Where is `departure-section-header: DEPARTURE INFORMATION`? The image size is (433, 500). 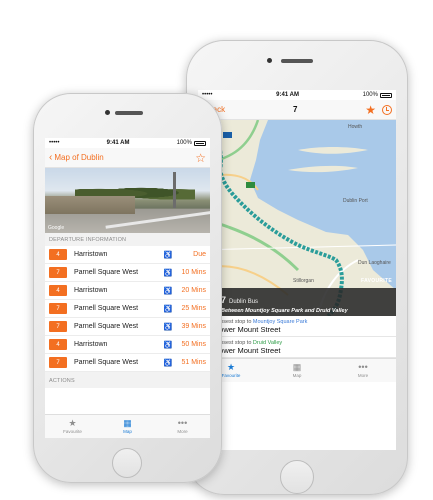
departure-section-header: DEPARTURE INFORMATION is located at coordinates (127, 239).